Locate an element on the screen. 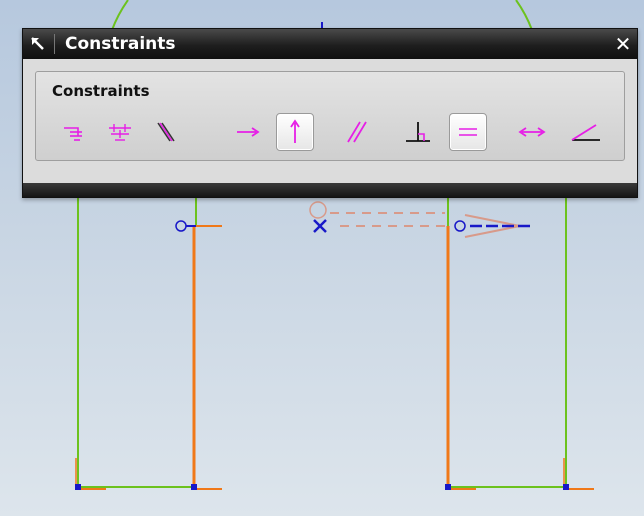 The image size is (644, 516). constant-length-icon is located at coordinates (532, 132).